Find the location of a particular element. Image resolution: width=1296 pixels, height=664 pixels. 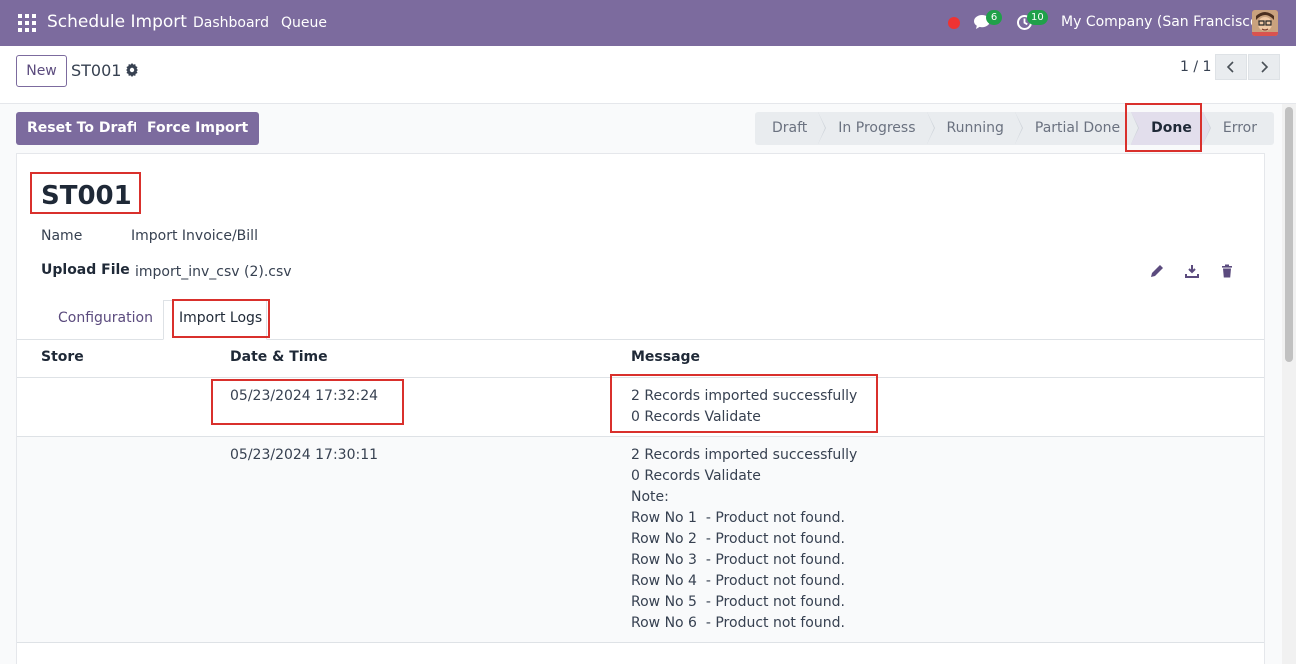

stage-error: Error is located at coordinates (1238, 128).